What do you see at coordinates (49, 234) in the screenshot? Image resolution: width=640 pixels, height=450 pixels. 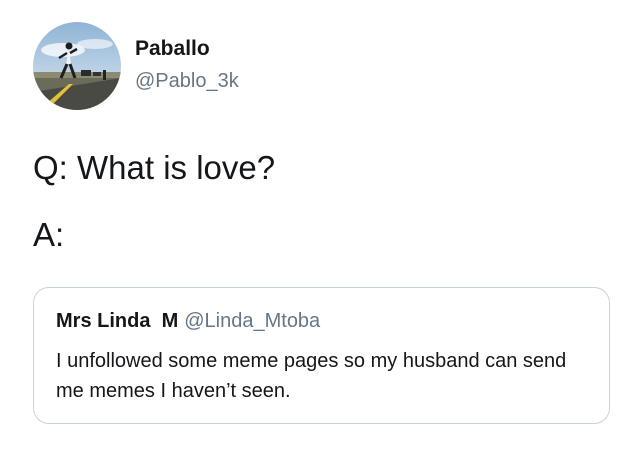 I see `tweet-answer: A:` at bounding box center [49, 234].